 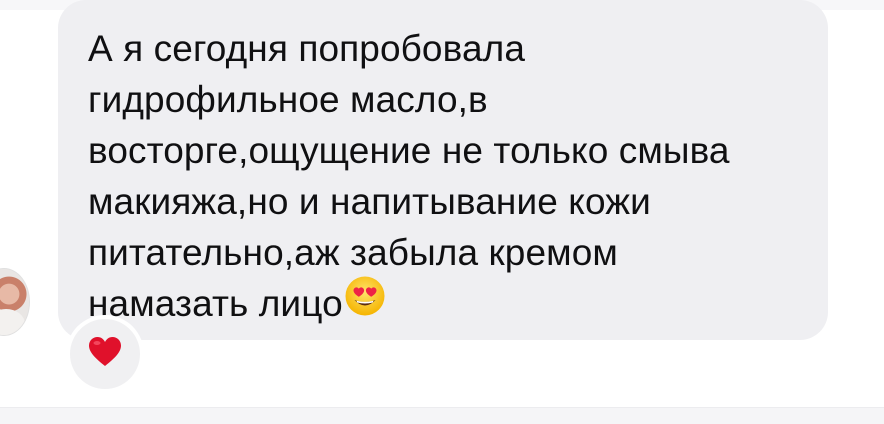 I want to click on message-line-1: А я сегодня попробовала, so click(x=306, y=48).